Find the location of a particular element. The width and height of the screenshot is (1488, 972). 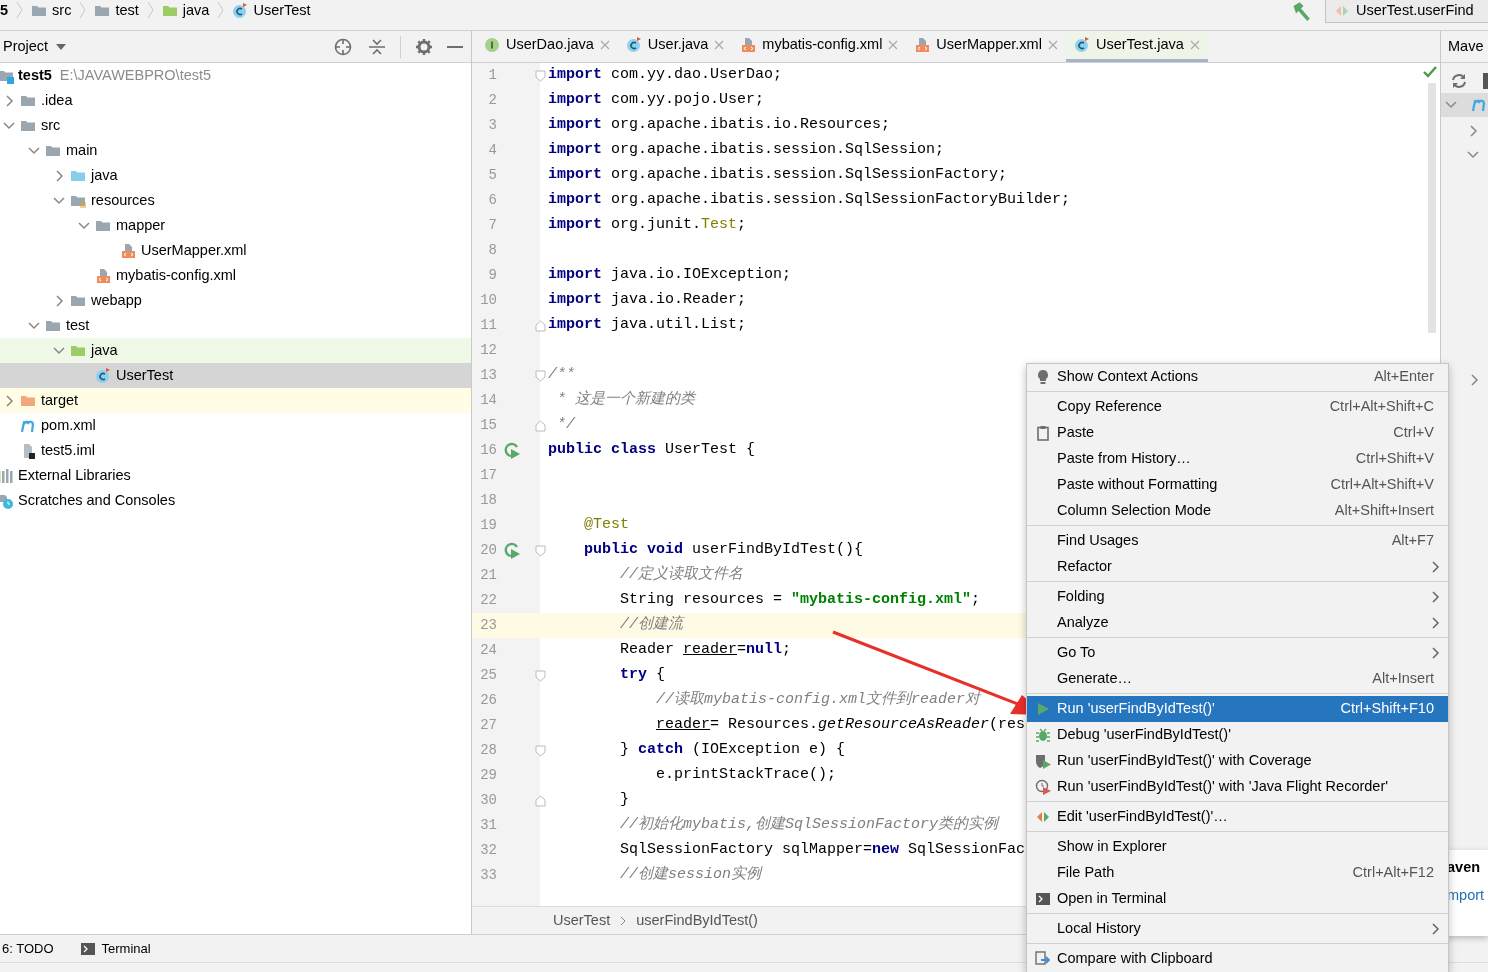

menu-item: Go To is located at coordinates (1237, 653).